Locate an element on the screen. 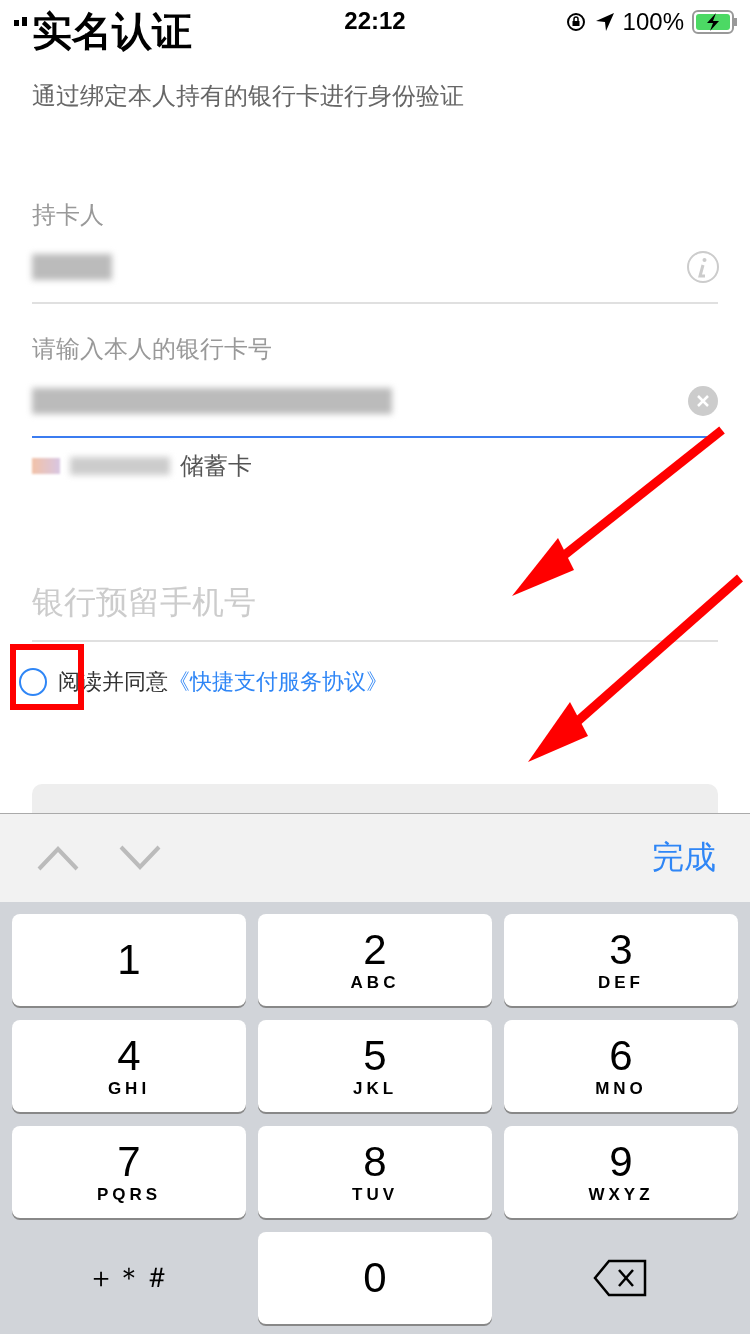  agreement-link: 《快捷支付服务协议》 is located at coordinates (278, 682).